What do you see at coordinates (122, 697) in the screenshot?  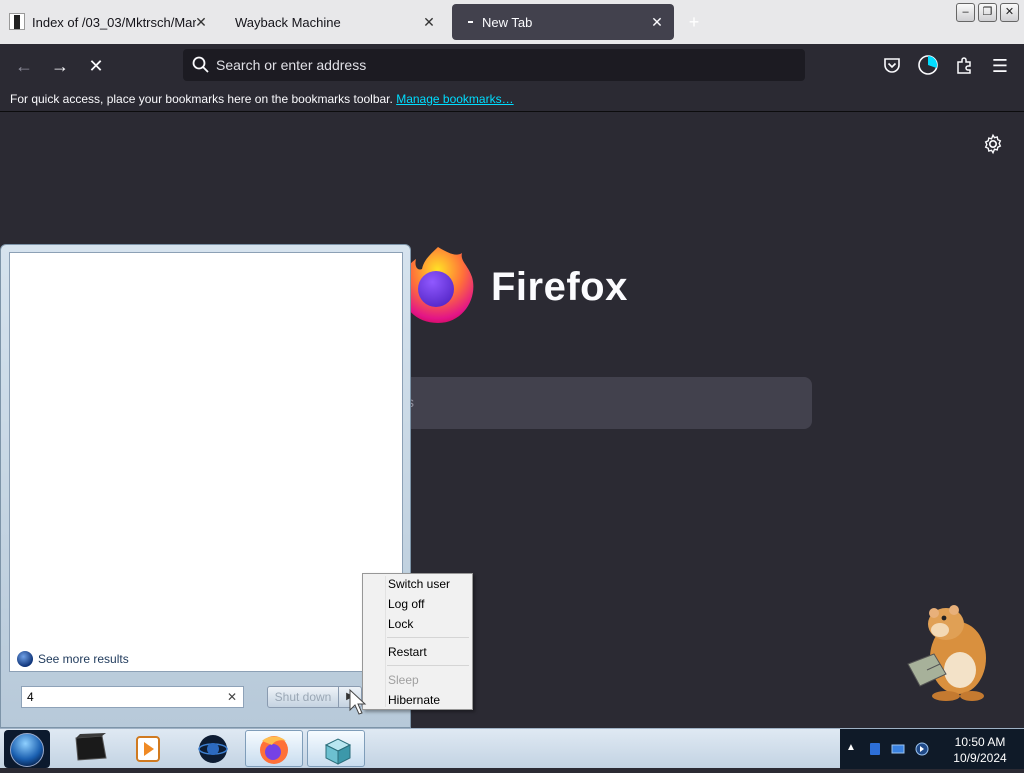 I see `start-search-input` at bounding box center [122, 697].